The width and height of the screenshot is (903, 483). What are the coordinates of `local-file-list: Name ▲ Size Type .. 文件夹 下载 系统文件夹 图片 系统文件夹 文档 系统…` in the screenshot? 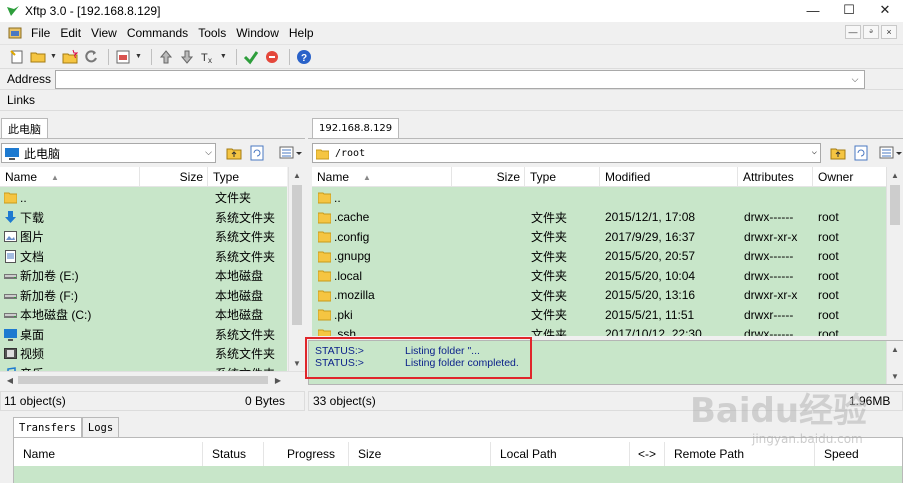 It's located at (143, 269).